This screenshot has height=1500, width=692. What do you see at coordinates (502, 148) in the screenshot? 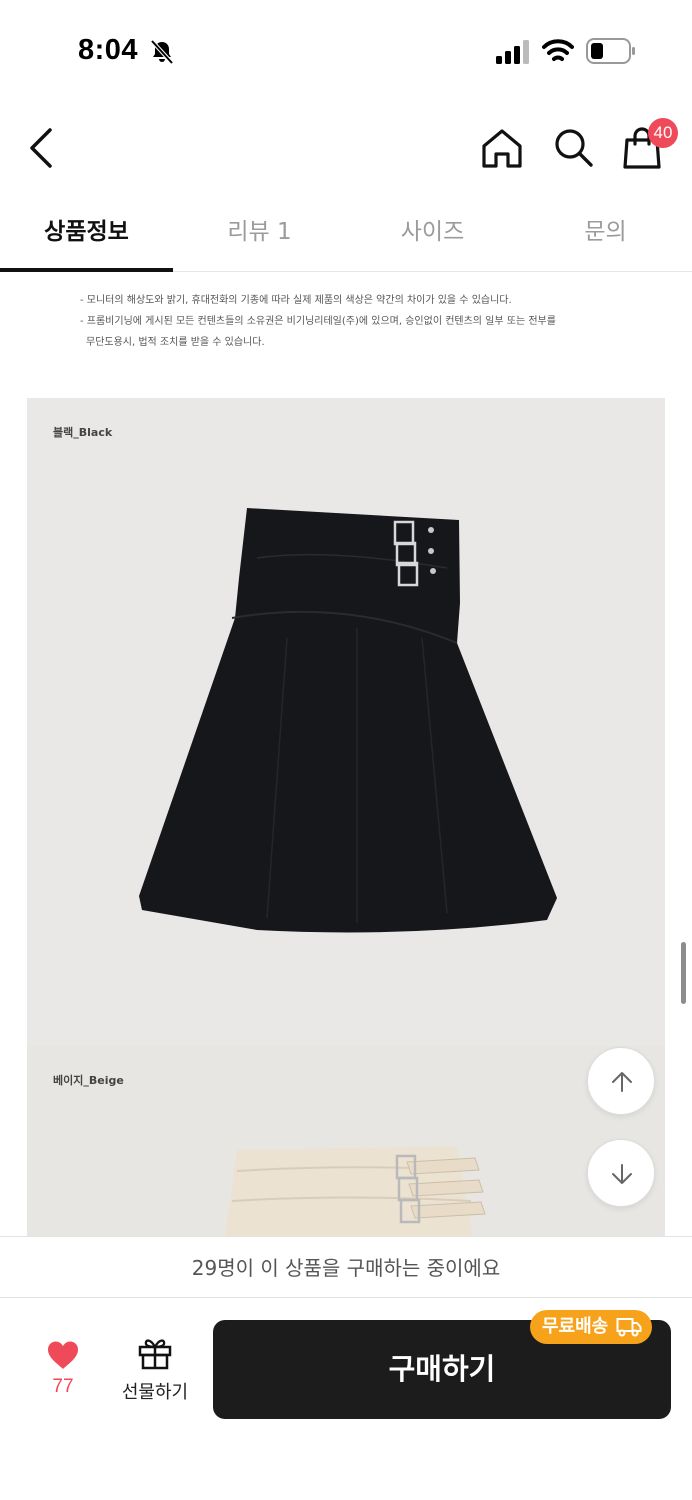
I see `home-icon` at bounding box center [502, 148].